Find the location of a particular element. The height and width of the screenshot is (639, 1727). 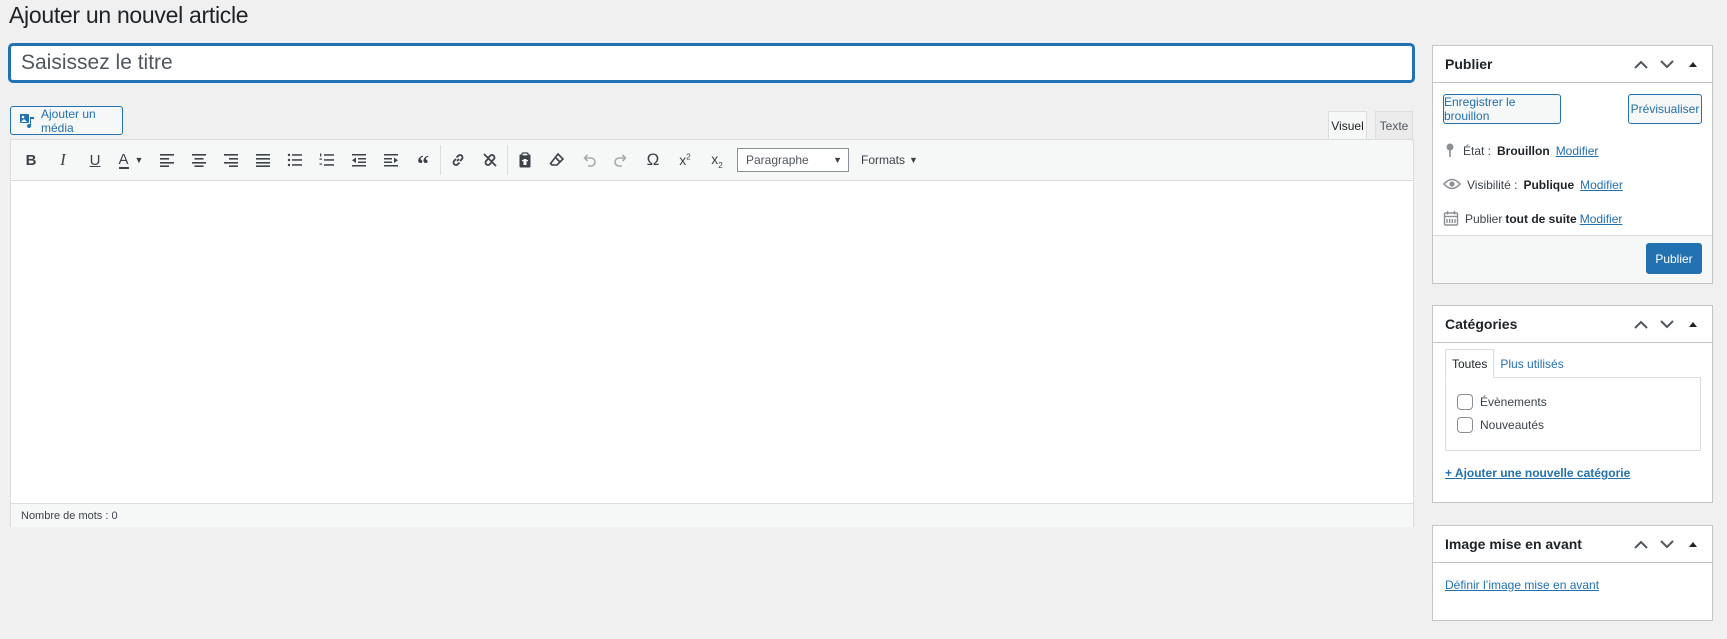

block-format-value: Paragraphe is located at coordinates (777, 160).